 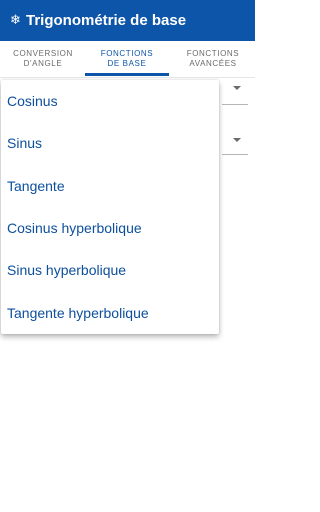 What do you see at coordinates (106, 20) in the screenshot?
I see `app-title: Trigonométrie de base` at bounding box center [106, 20].